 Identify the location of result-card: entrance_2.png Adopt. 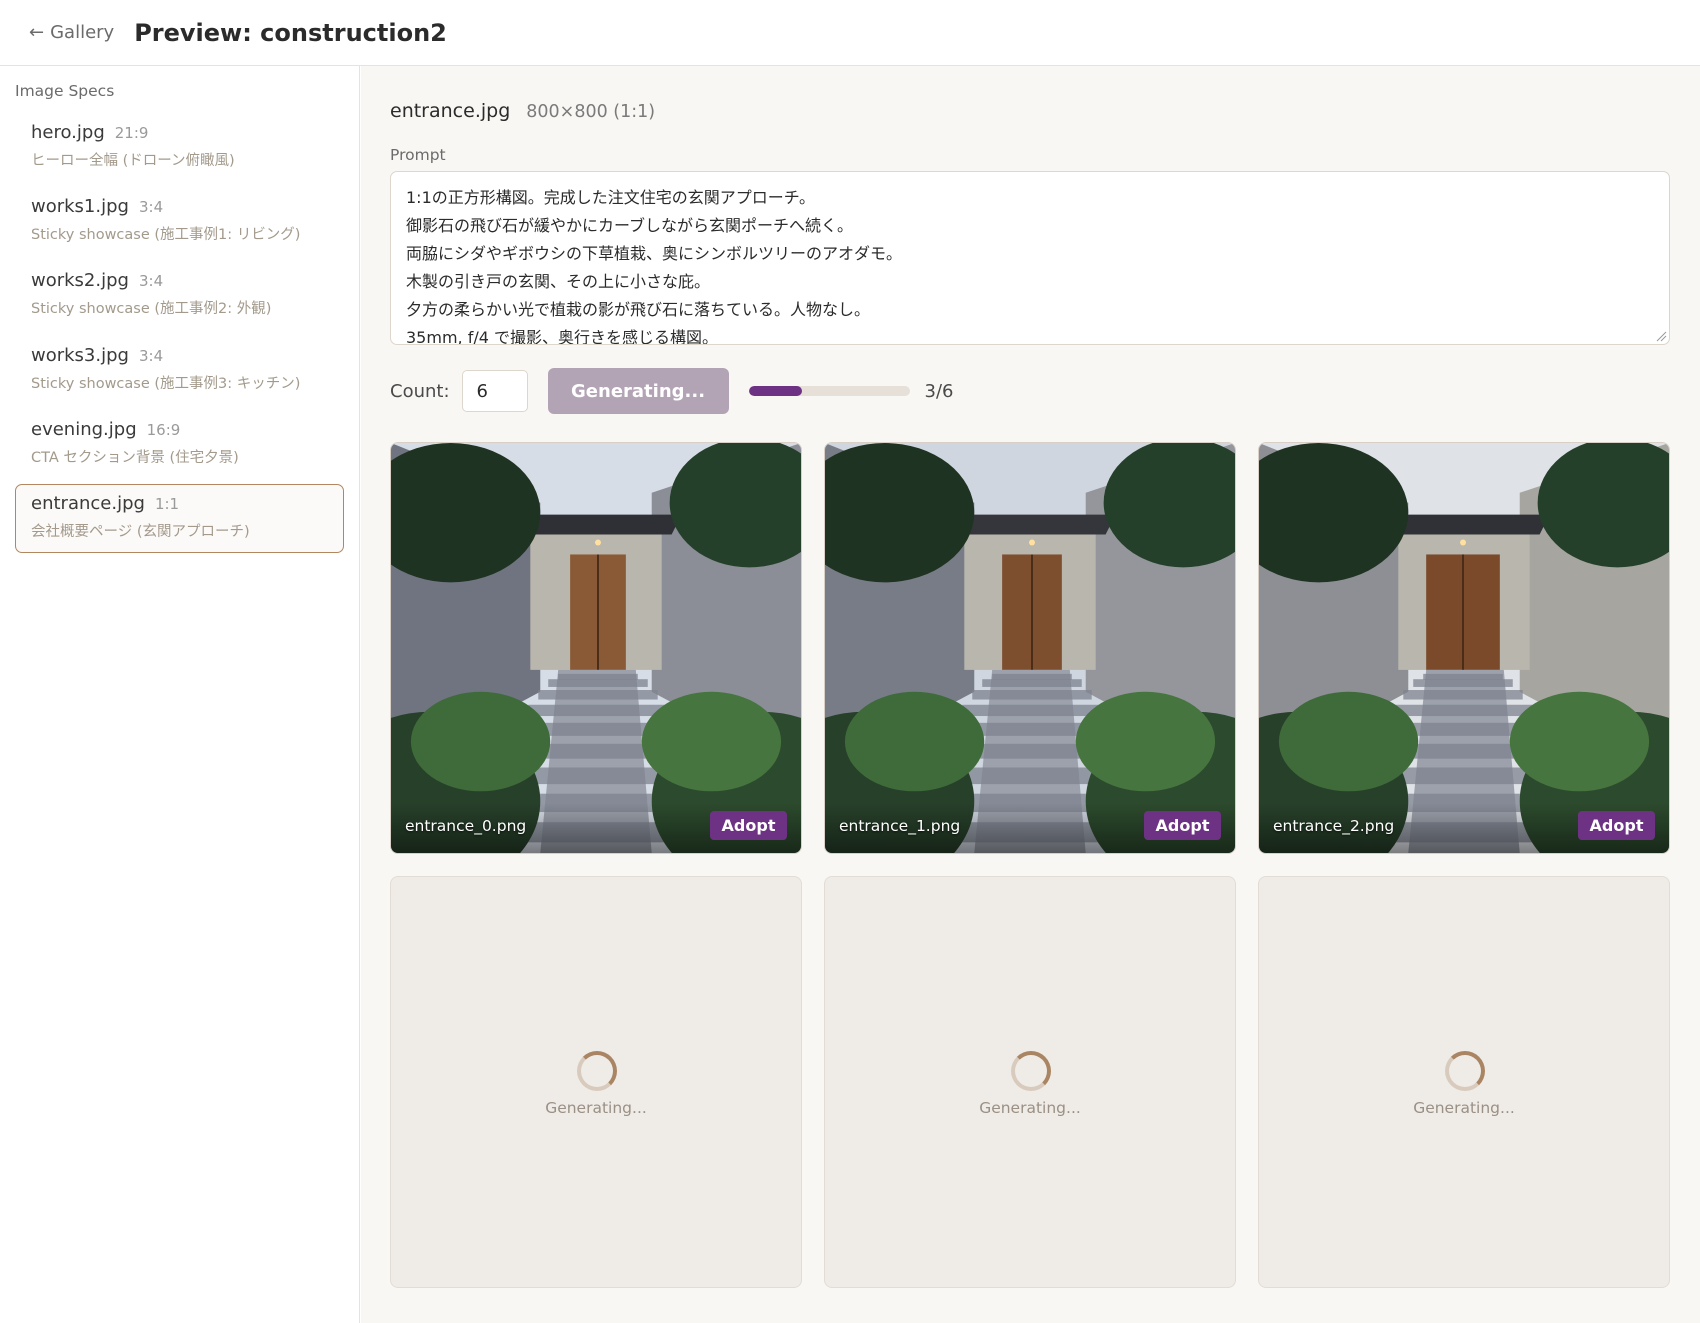
(1464, 648).